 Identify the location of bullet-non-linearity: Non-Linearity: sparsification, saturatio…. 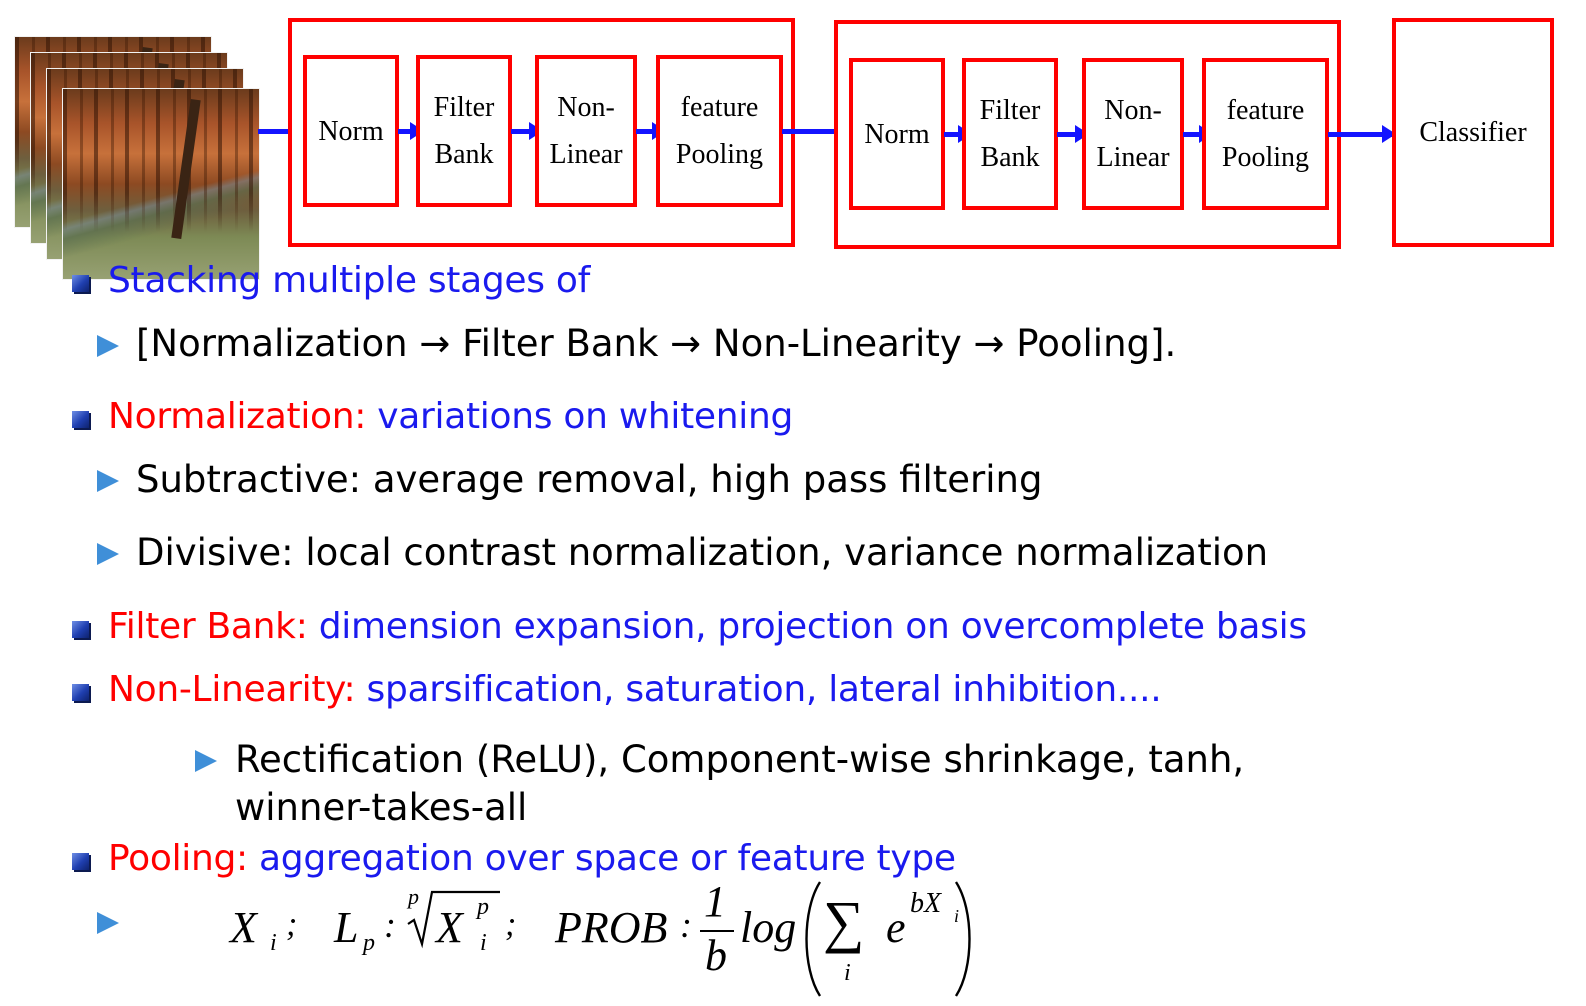
(635, 689).